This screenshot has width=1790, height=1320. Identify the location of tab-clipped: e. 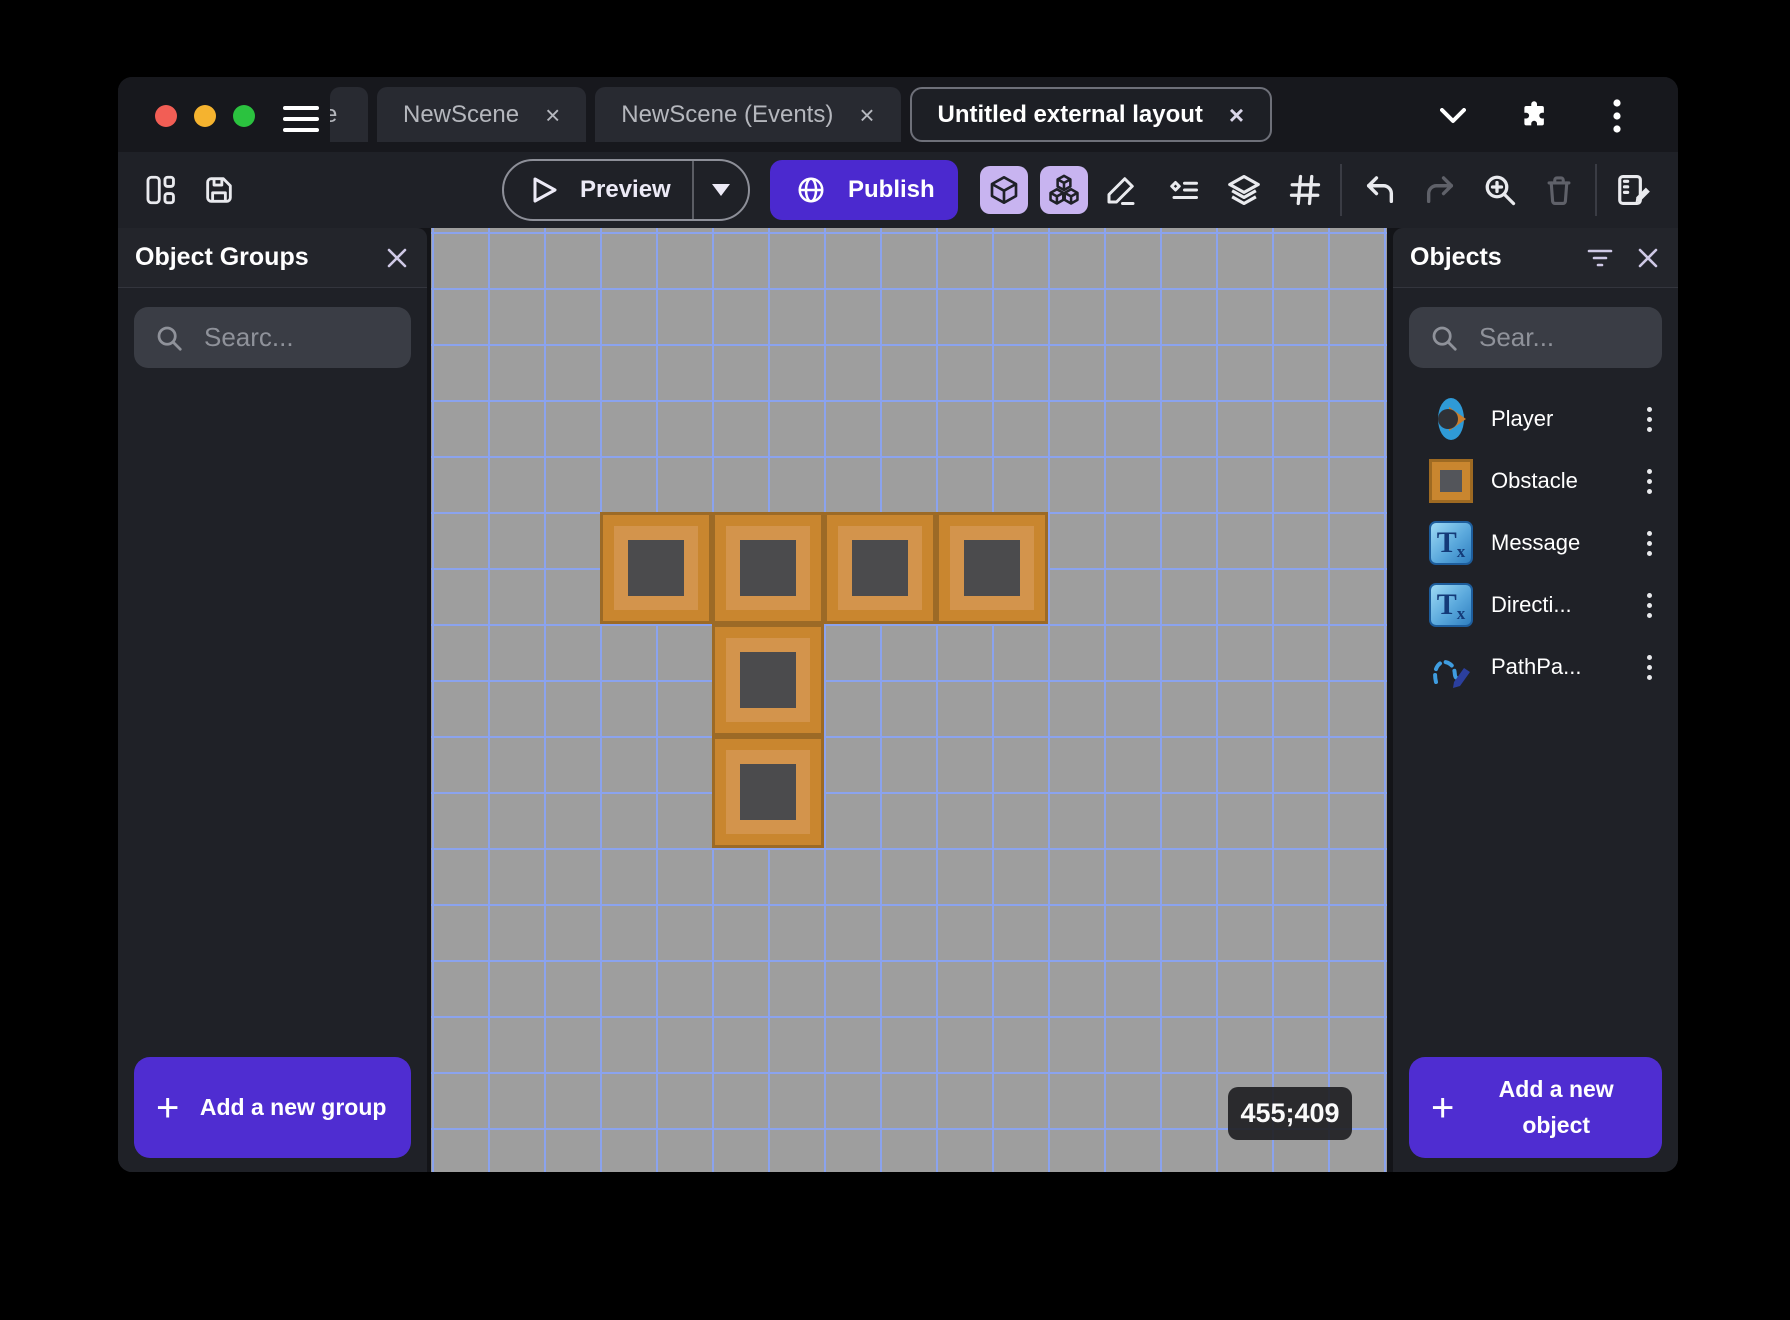
(349, 114).